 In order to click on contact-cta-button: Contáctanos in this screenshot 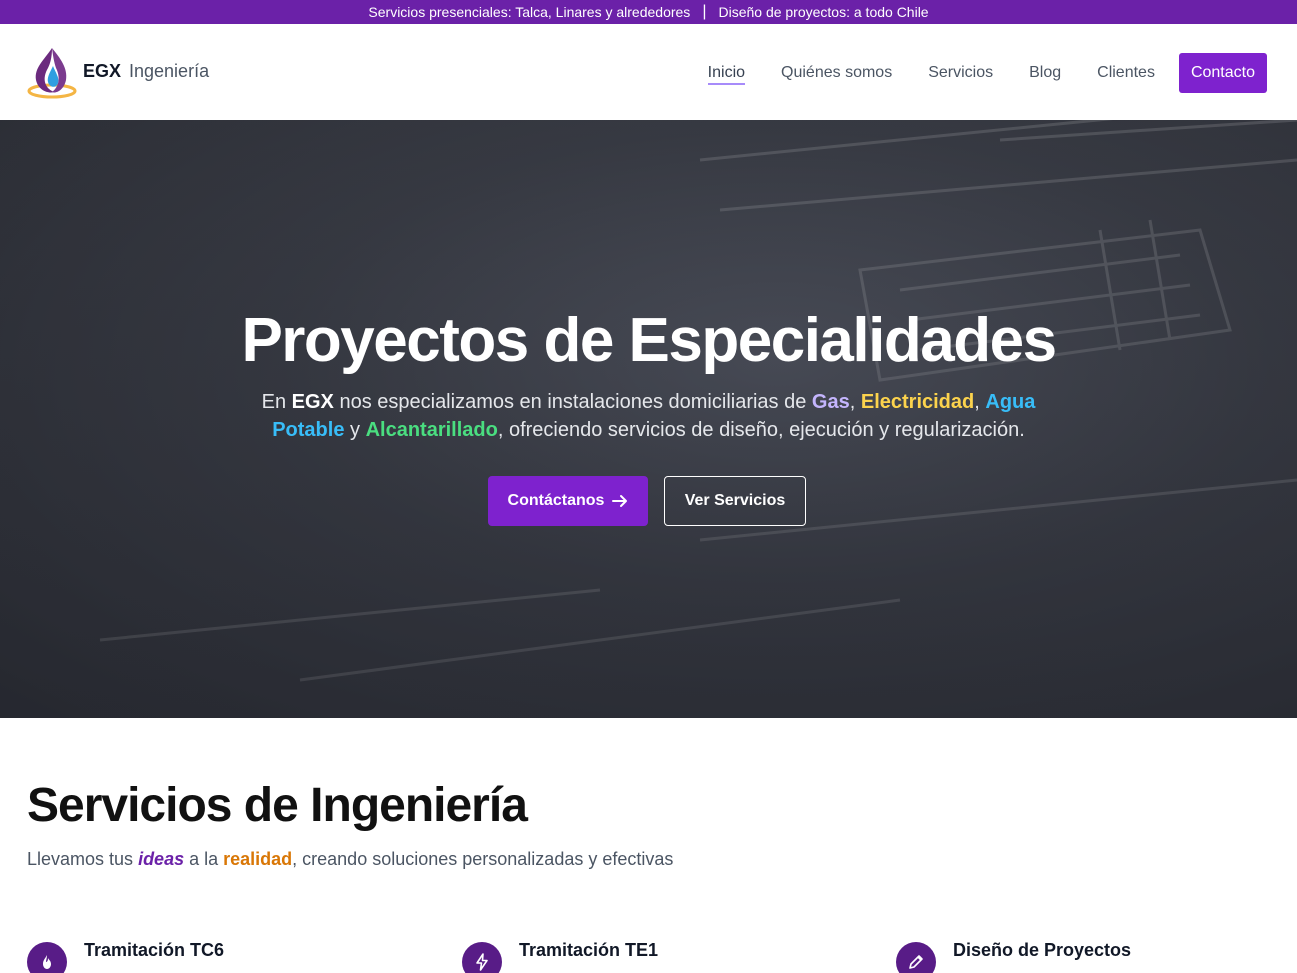, I will do `click(568, 501)`.